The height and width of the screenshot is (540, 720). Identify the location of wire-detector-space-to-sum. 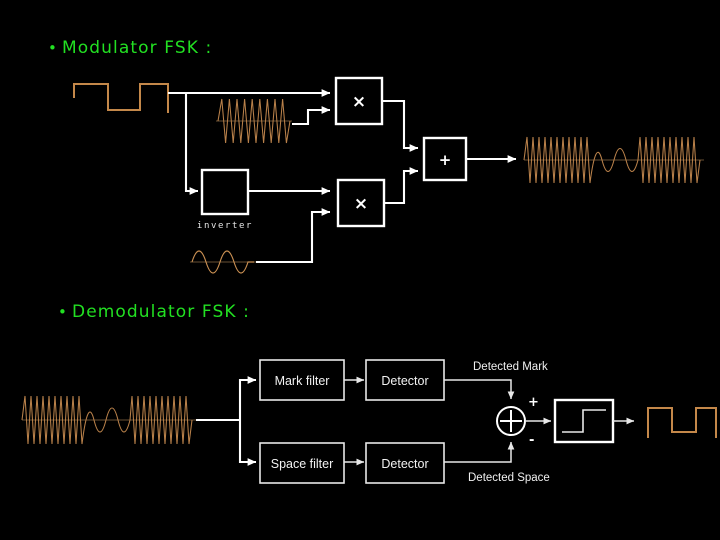
(479, 452).